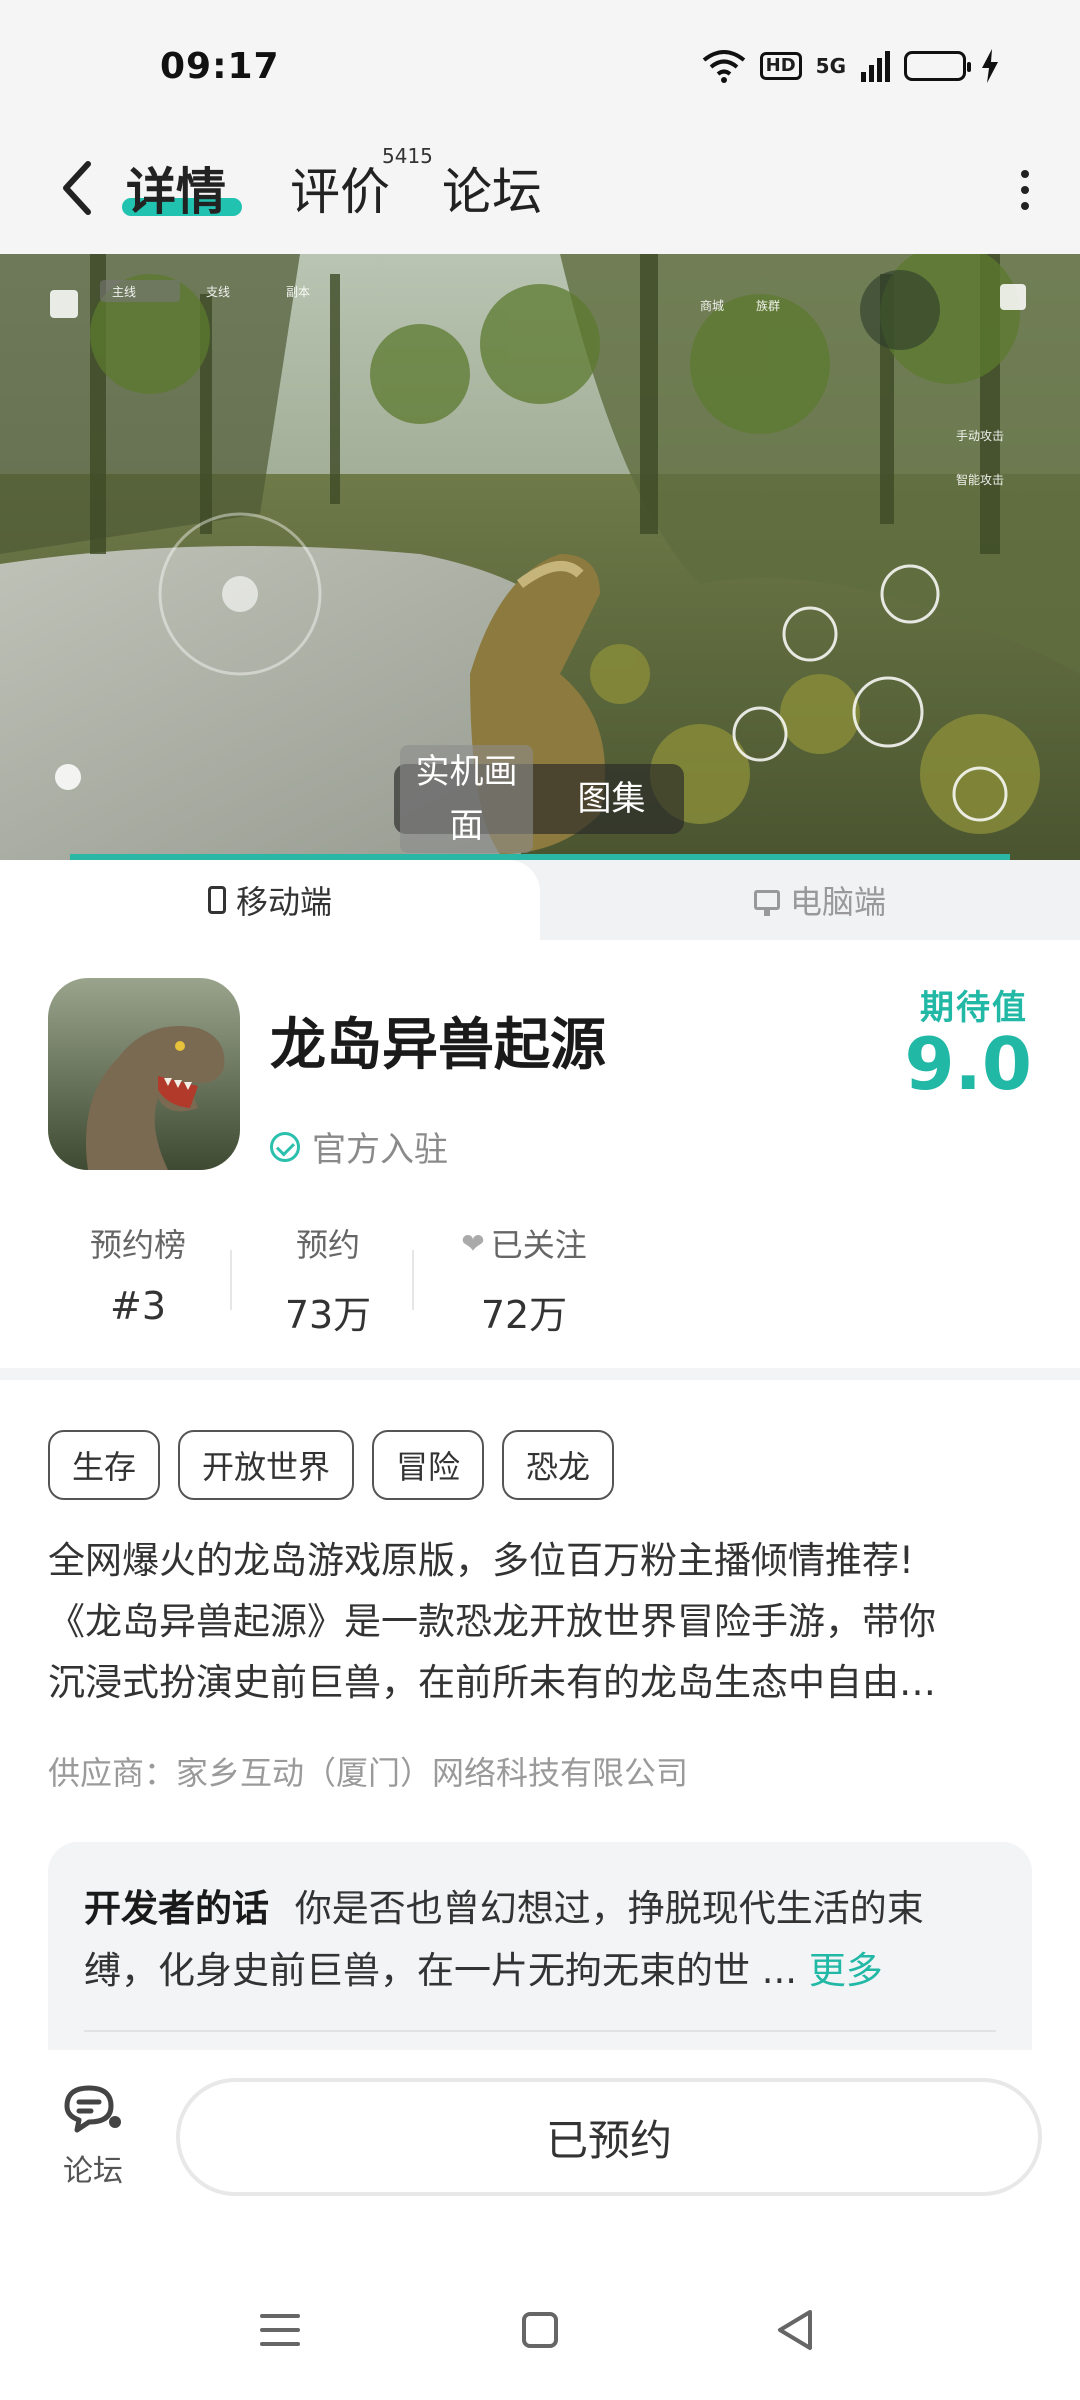 This screenshot has width=1080, height=2400. What do you see at coordinates (539, 799) in the screenshot?
I see `media-type-switch: 实机画面 图集` at bounding box center [539, 799].